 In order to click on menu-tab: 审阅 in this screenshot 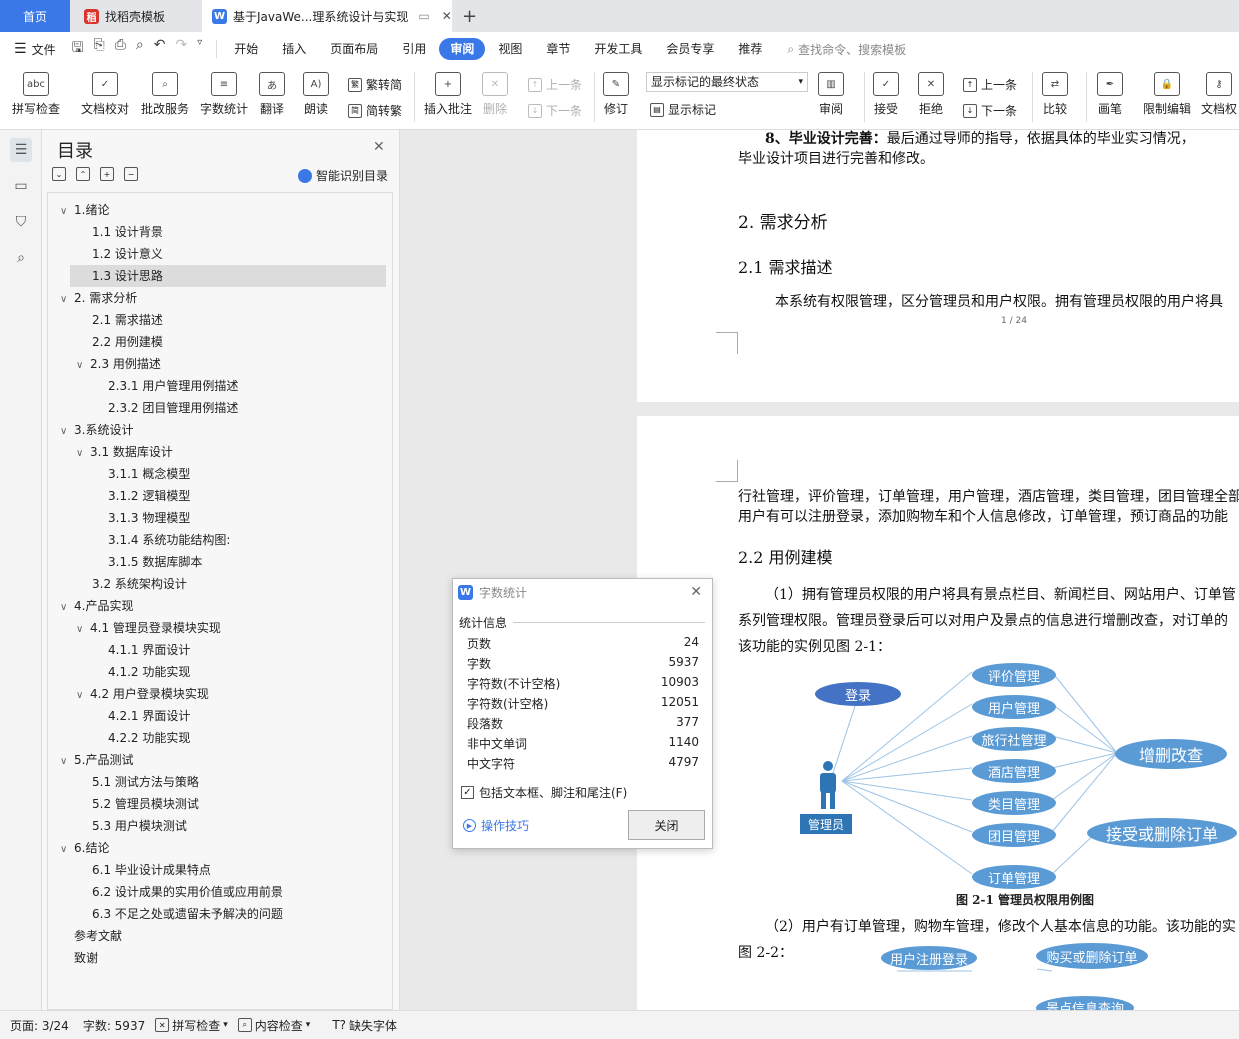, I will do `click(462, 49)`.